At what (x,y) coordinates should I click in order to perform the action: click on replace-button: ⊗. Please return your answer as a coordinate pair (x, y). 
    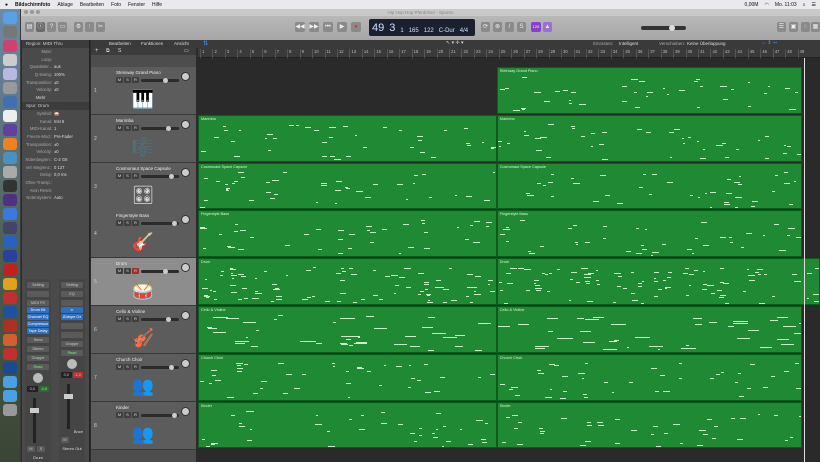
    Looking at the image, I should click on (497, 27).